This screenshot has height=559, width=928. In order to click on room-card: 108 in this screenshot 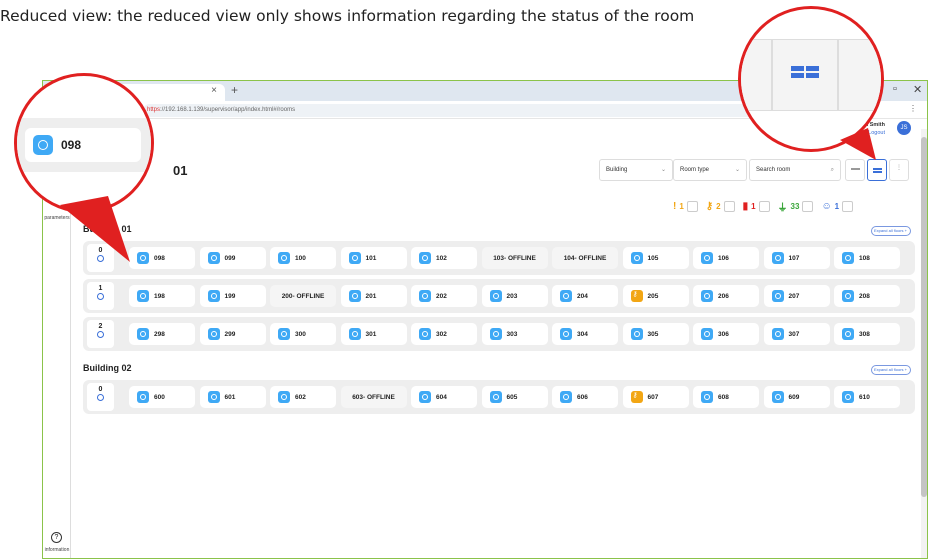, I will do `click(867, 258)`.